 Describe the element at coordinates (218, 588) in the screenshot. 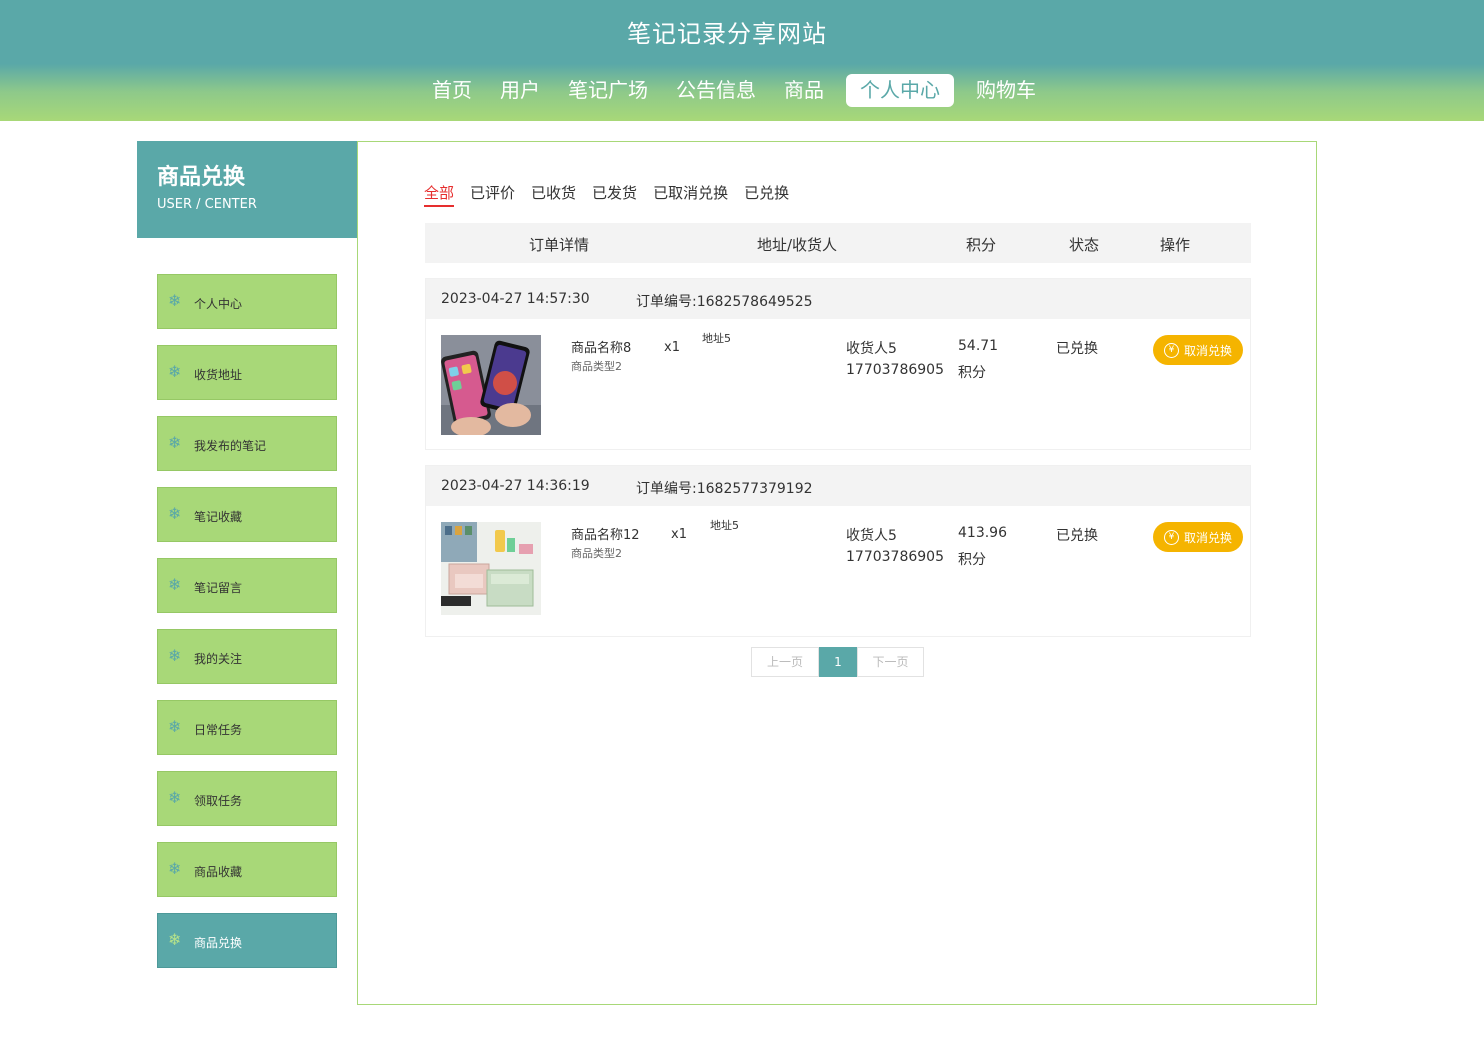

I see `sidebar-item-label: 笔记留言` at that location.